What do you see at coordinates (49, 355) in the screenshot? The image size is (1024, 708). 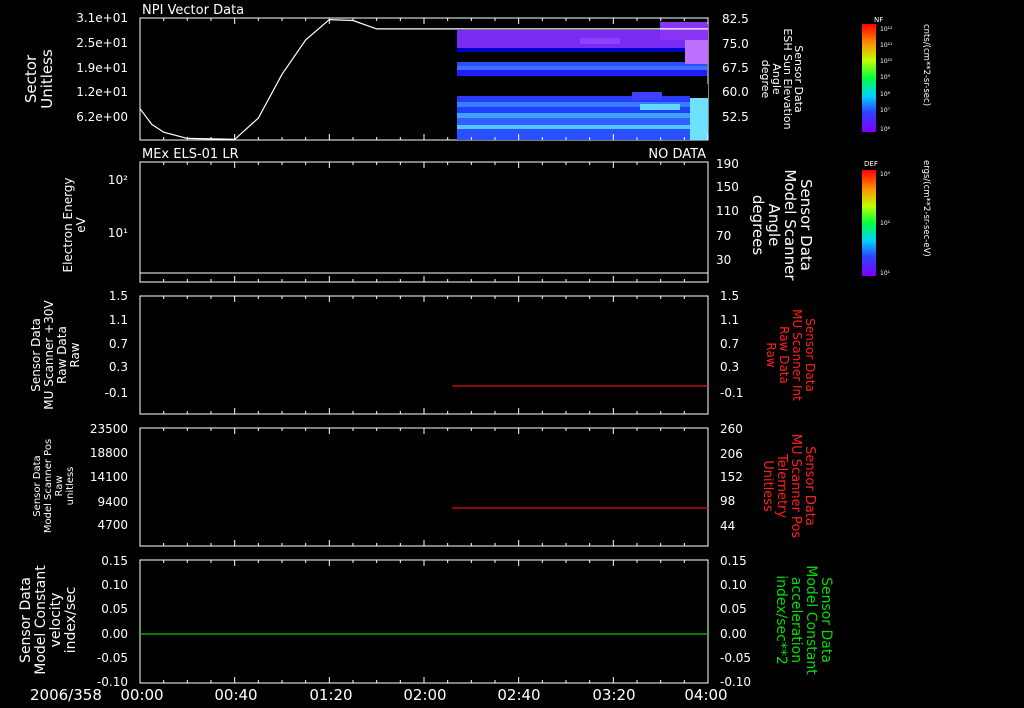 I see `y-axis-label: MU Scanner +30V` at bounding box center [49, 355].